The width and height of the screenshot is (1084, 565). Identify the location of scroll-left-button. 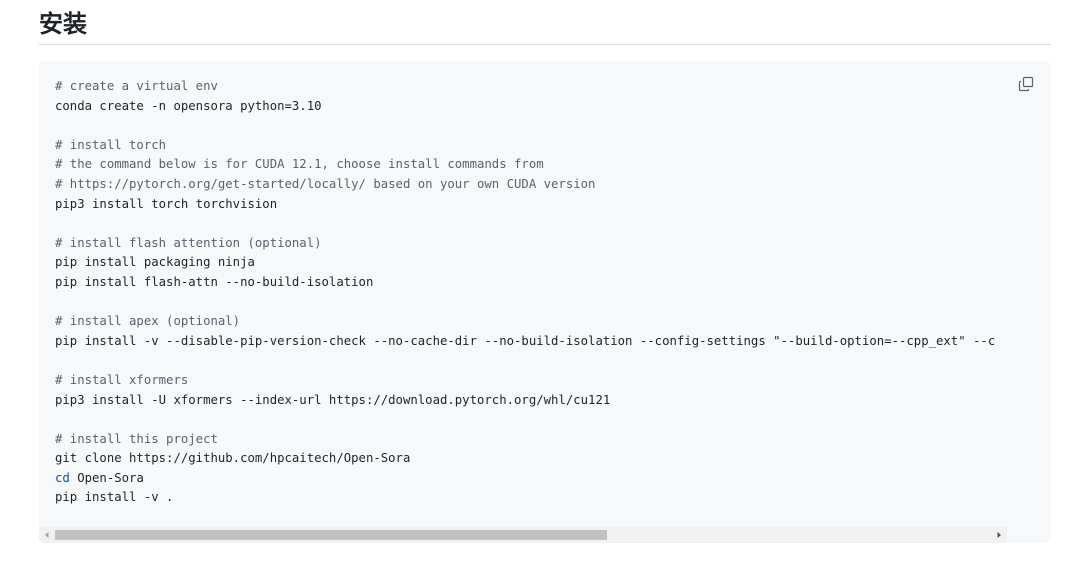
(47, 535).